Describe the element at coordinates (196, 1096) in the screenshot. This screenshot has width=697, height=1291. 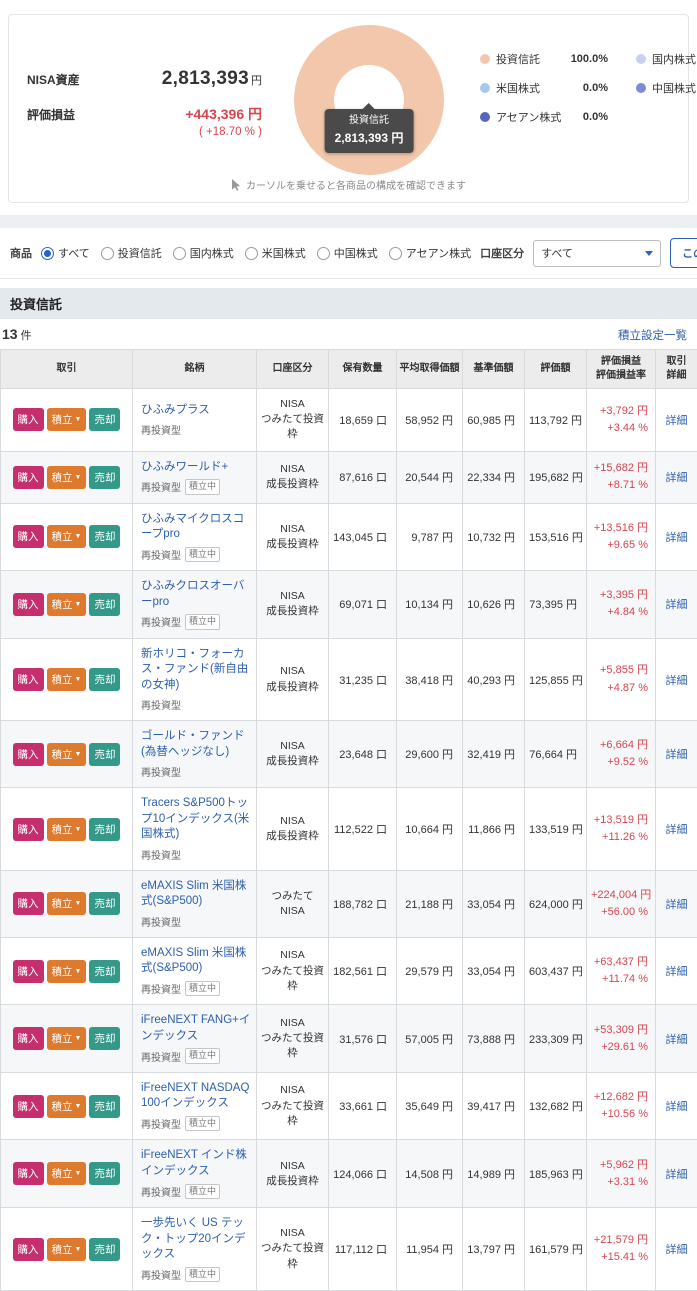
I see `fund-name-link: iFreeNEXT NASDAQ100インデックス` at that location.